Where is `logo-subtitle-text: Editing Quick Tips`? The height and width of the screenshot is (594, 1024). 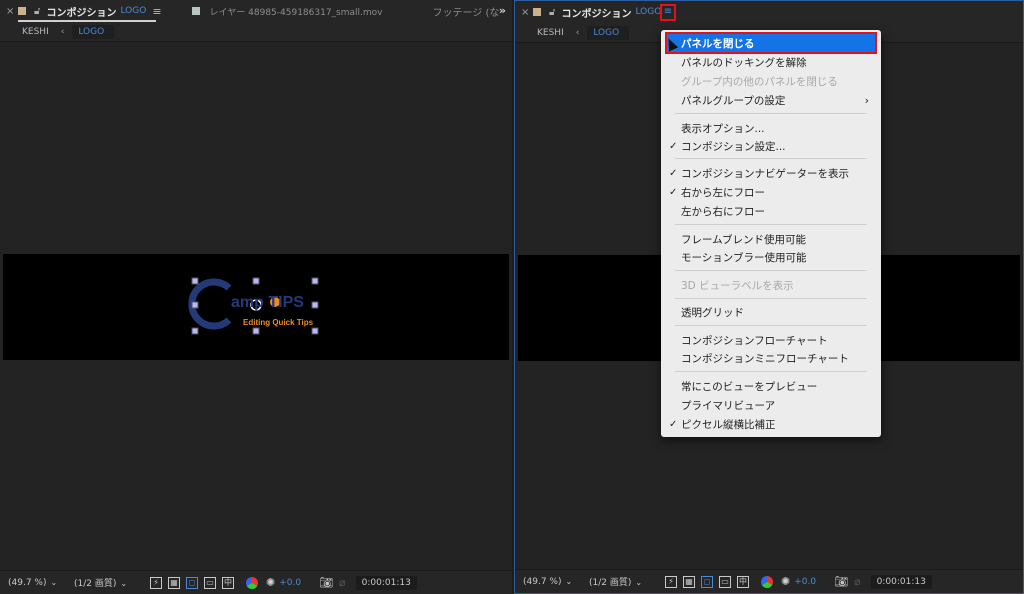
logo-subtitle-text: Editing Quick Tips is located at coordinates (278, 322).